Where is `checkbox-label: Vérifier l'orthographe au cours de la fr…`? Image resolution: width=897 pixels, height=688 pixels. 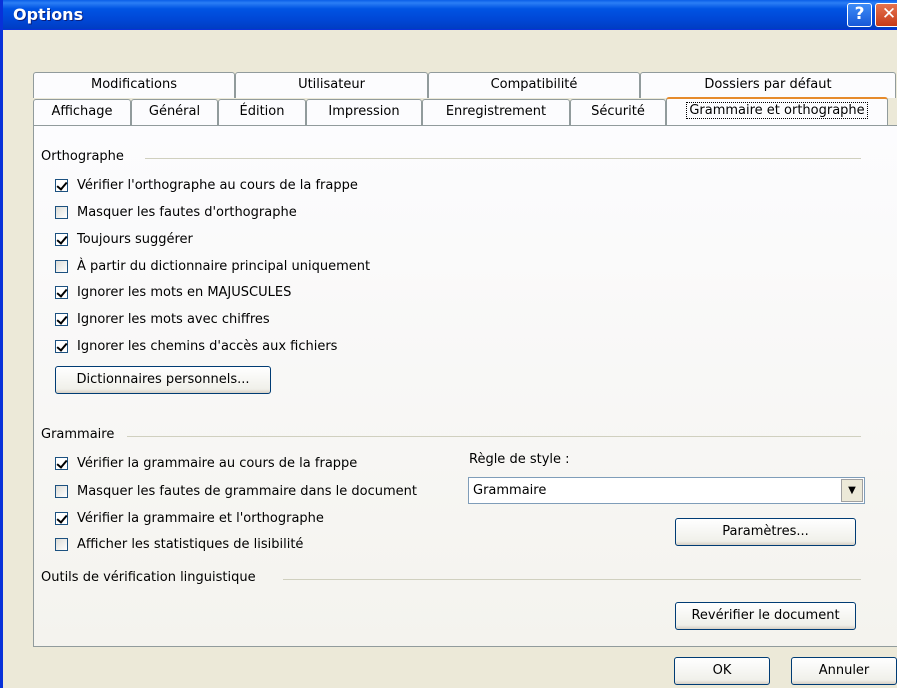 checkbox-label: Vérifier l'orthographe au cours de la fr… is located at coordinates (217, 185).